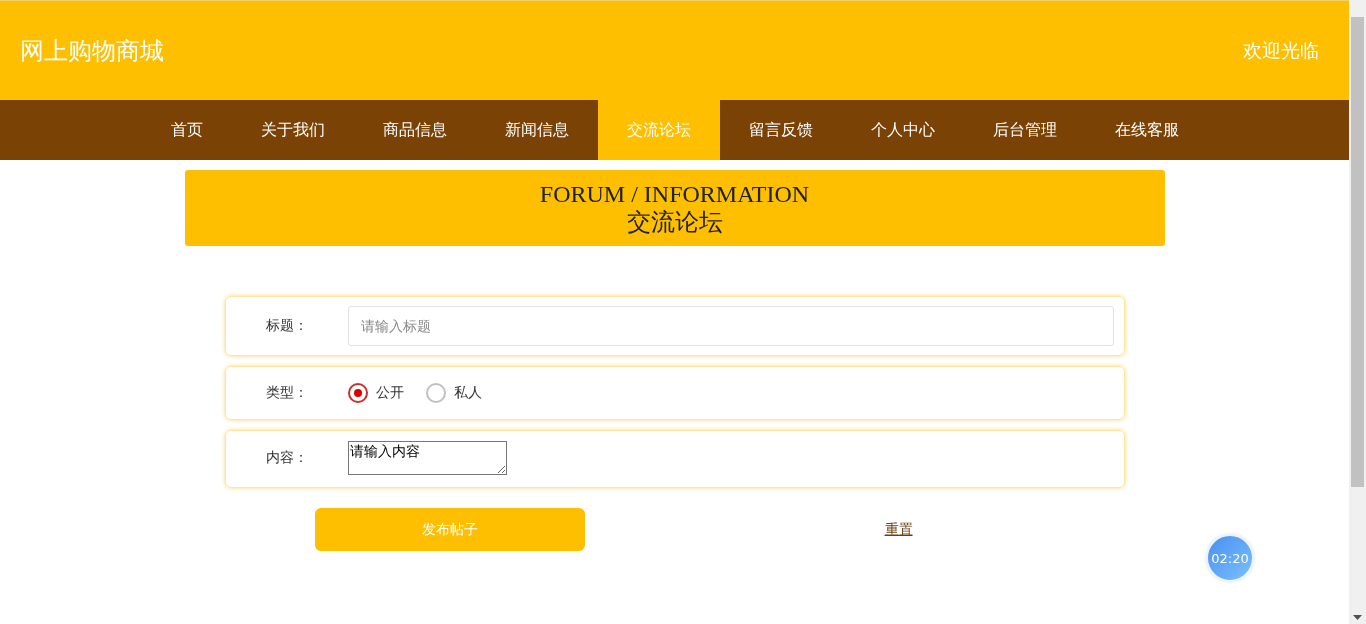 This screenshot has width=1366, height=624. What do you see at coordinates (674, 222) in the screenshot?
I see `banner-title: 交流论坛` at bounding box center [674, 222].